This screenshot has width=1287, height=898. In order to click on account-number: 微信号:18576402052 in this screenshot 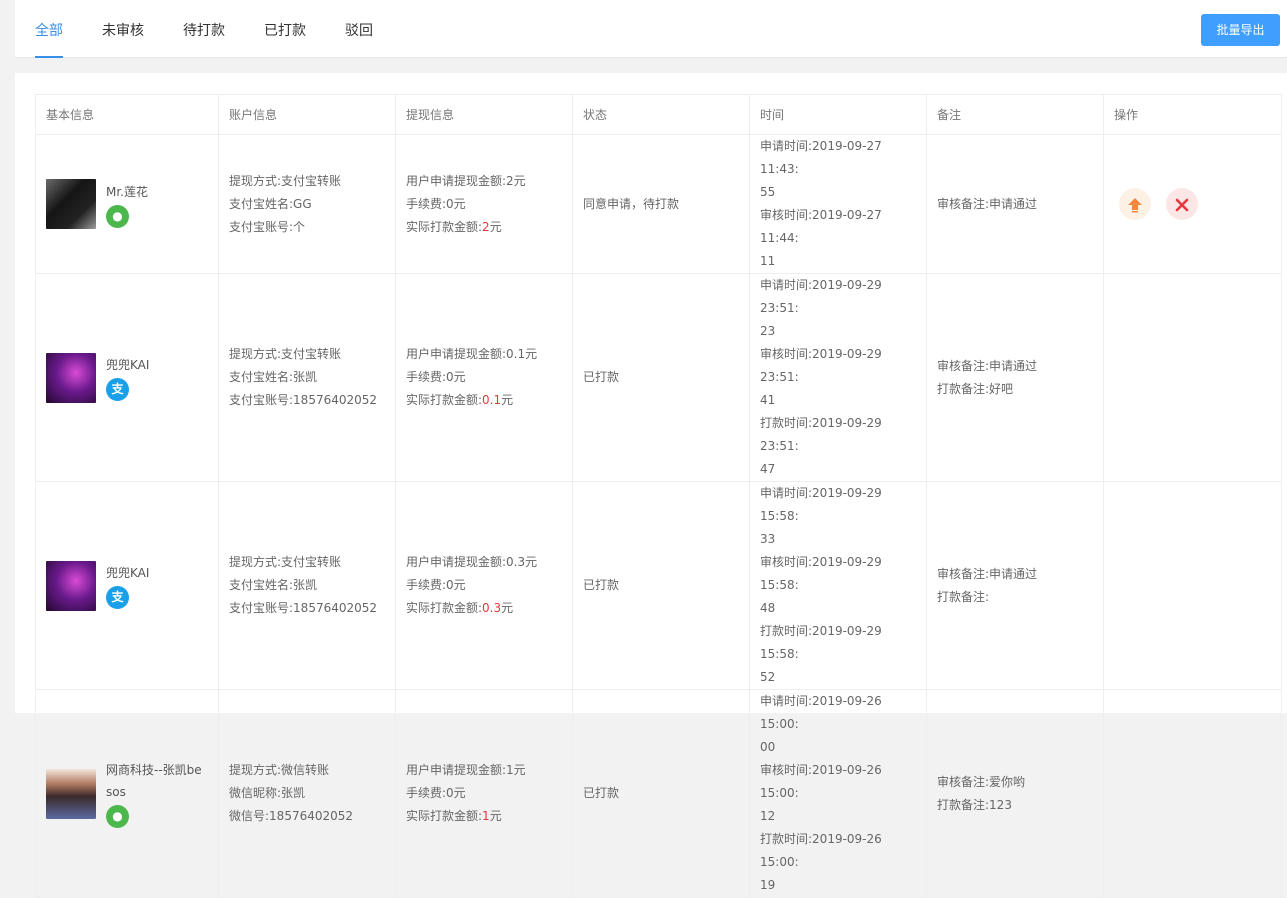, I will do `click(291, 816)`.